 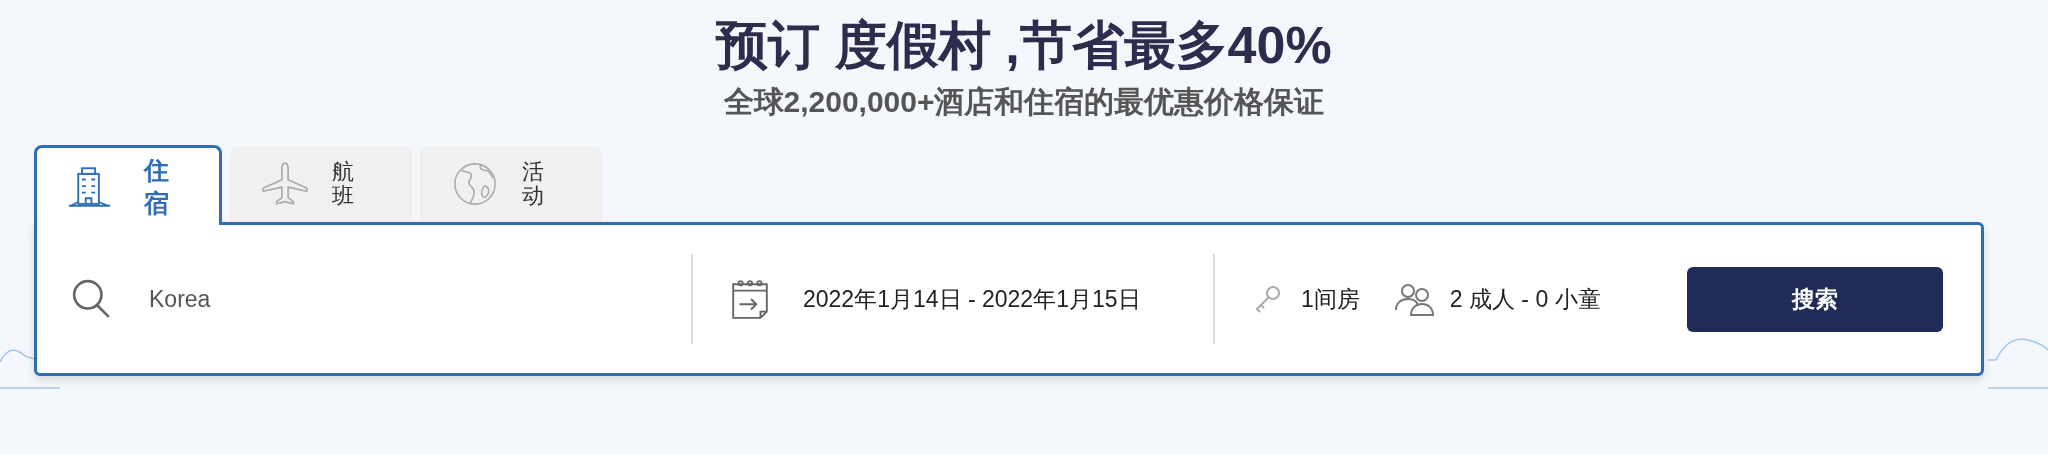 What do you see at coordinates (750, 299) in the screenshot?
I see `calendar-icon` at bounding box center [750, 299].